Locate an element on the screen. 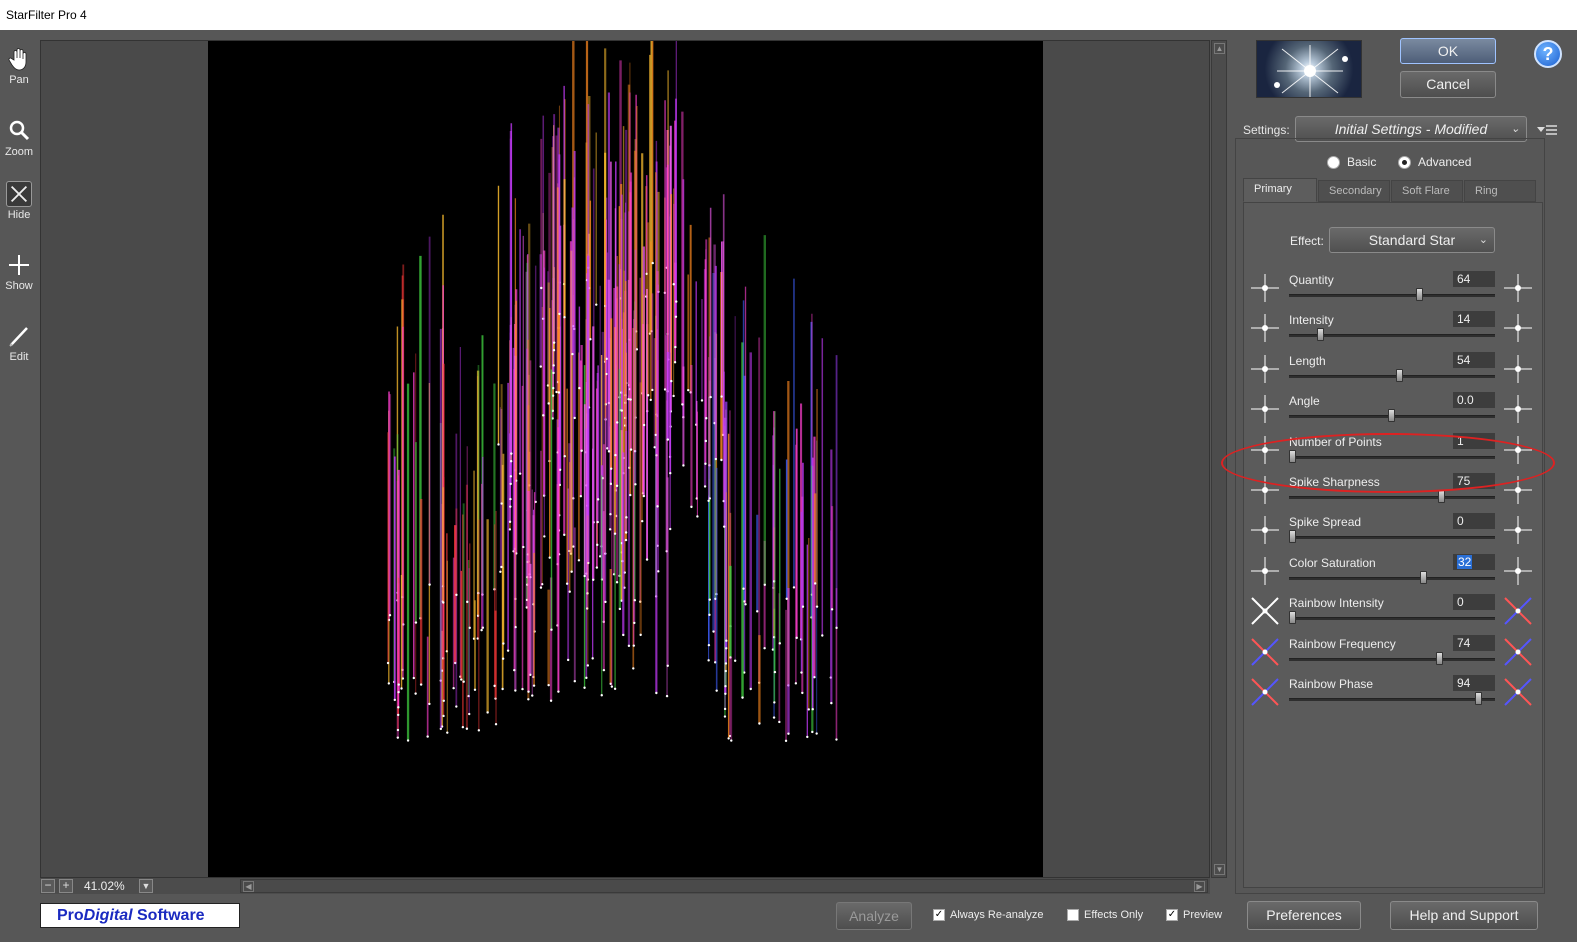 This screenshot has width=1577, height=942. param-row-angle: Angle 0.0 is located at coordinates (1393, 411).